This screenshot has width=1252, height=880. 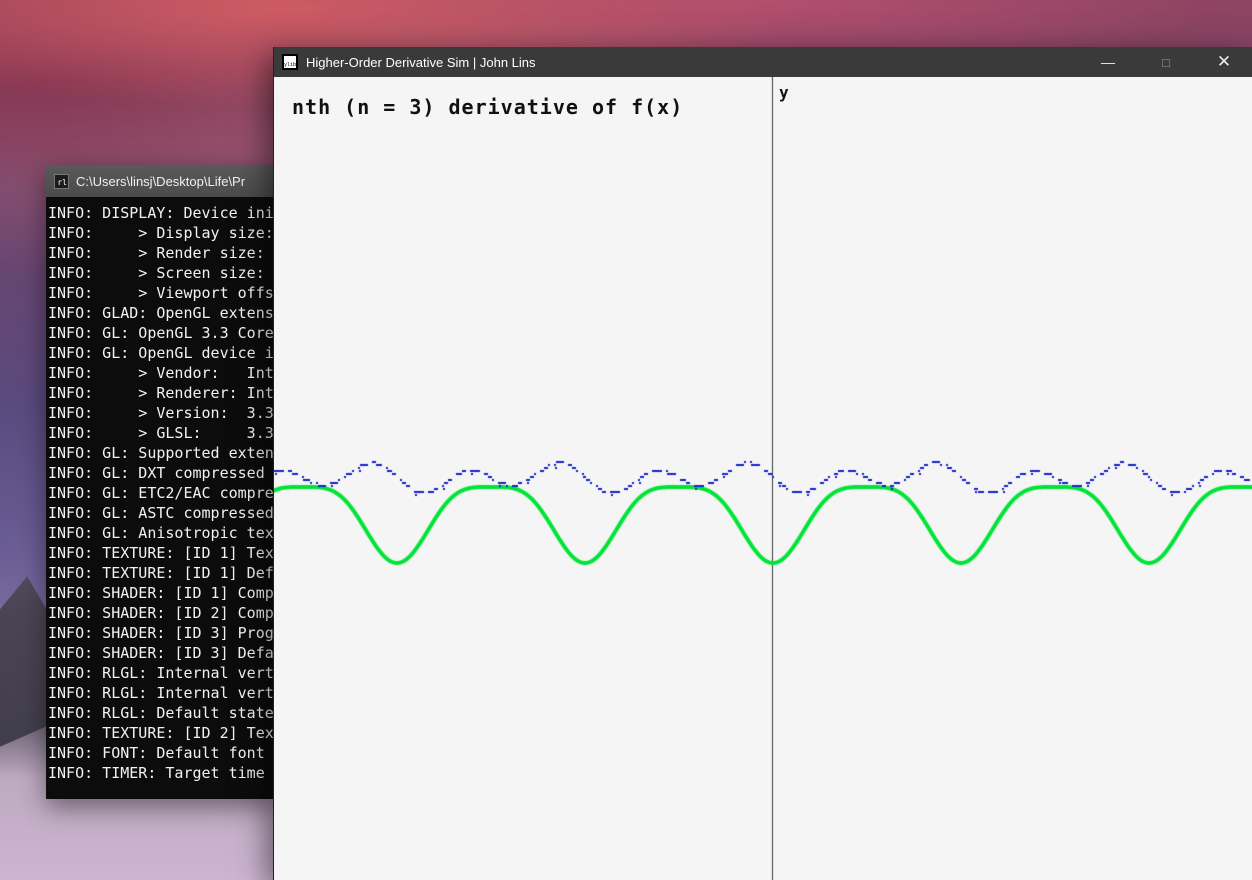 What do you see at coordinates (161, 353) in the screenshot?
I see `console-log-line: INFO: GL: OpenGL device i` at bounding box center [161, 353].